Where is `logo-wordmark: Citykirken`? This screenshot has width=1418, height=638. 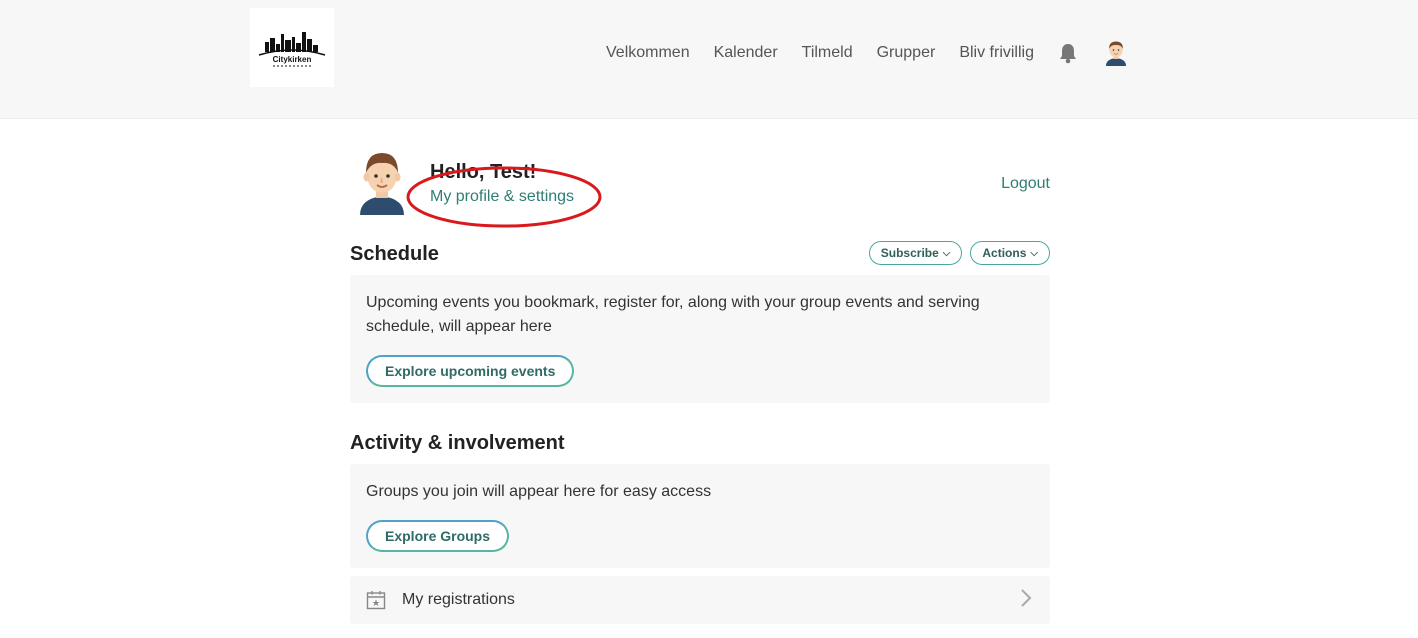
logo-wordmark: Citykirken is located at coordinates (292, 59).